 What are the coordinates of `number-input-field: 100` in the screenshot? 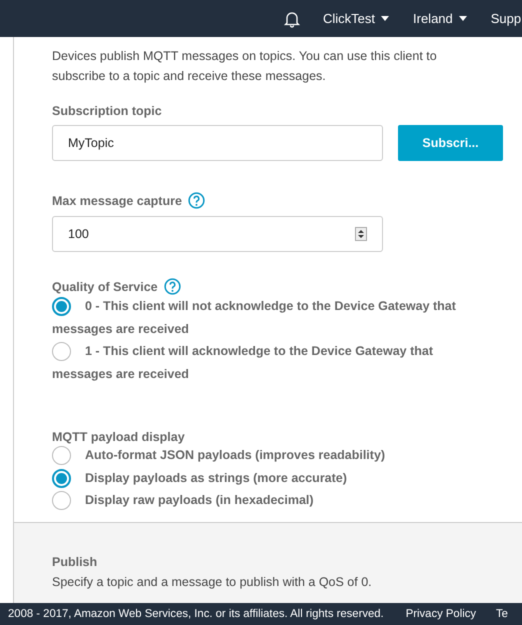 It's located at (217, 234).